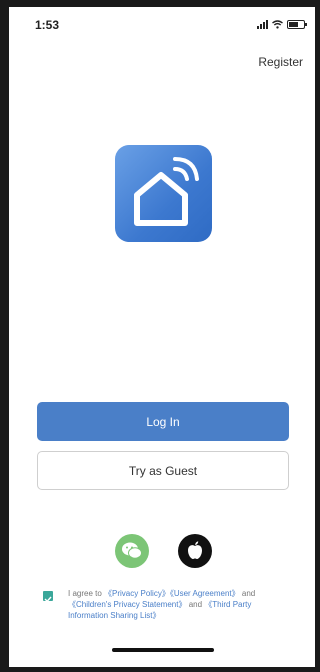 Image resolution: width=320 pixels, height=672 pixels. Describe the element at coordinates (205, 593) in the screenshot. I see `user-agreement-link: 《User Agreement》` at that location.